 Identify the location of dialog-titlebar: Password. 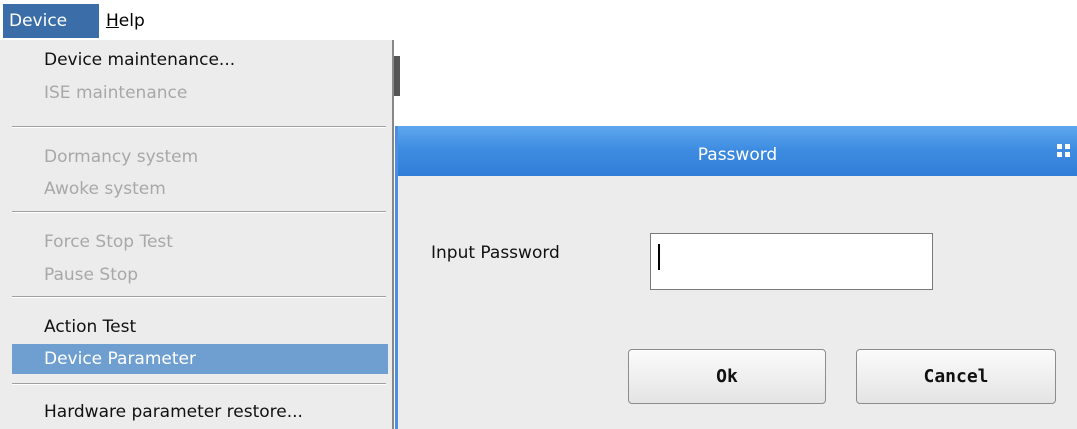
(737, 151).